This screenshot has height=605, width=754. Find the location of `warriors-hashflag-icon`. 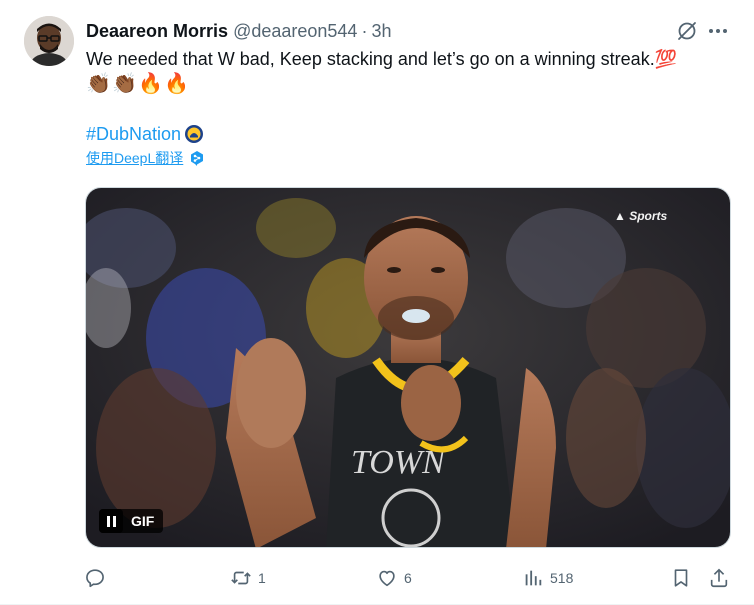

warriors-hashflag-icon is located at coordinates (194, 134).